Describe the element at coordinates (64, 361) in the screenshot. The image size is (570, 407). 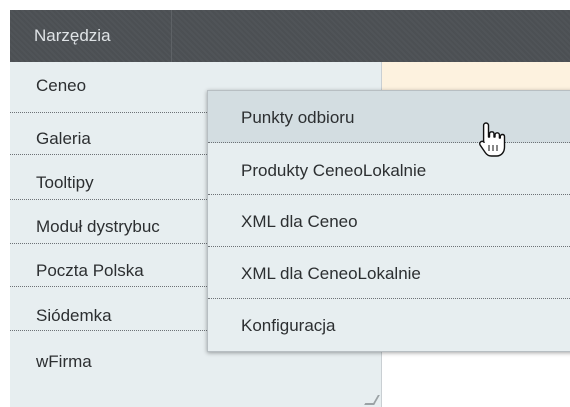
I see `dropdown-item-label: wFirma` at that location.